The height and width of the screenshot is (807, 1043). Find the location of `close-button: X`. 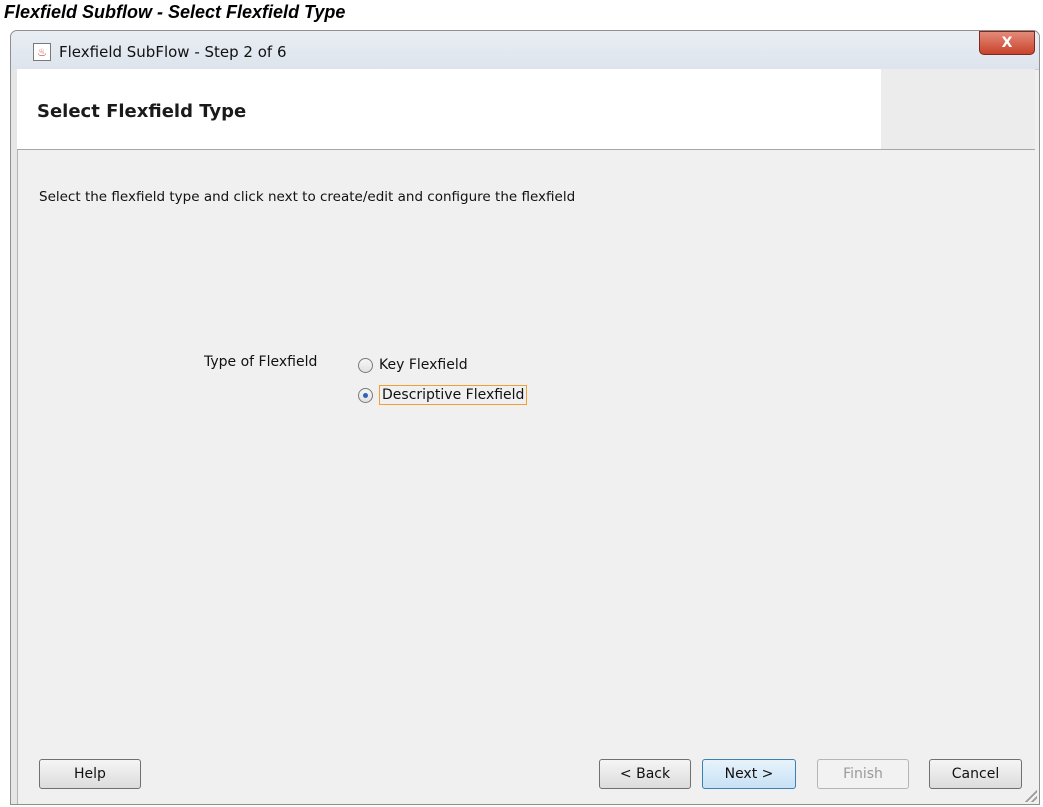

close-button: X is located at coordinates (1007, 43).